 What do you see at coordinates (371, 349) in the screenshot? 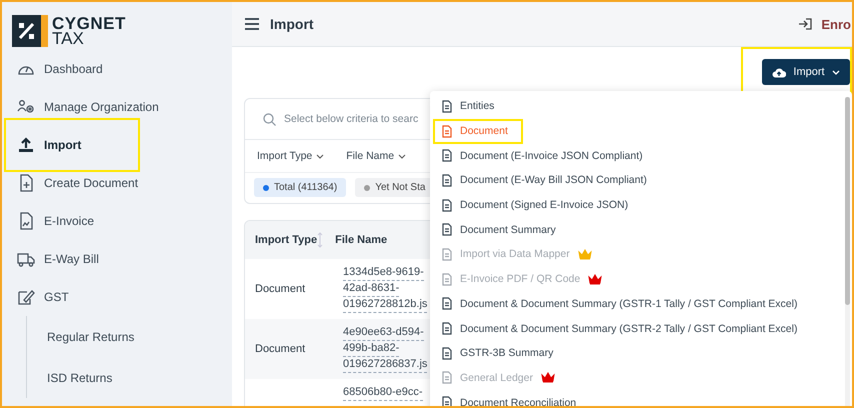
I see `file-link: 499b-ba82-` at bounding box center [371, 349].